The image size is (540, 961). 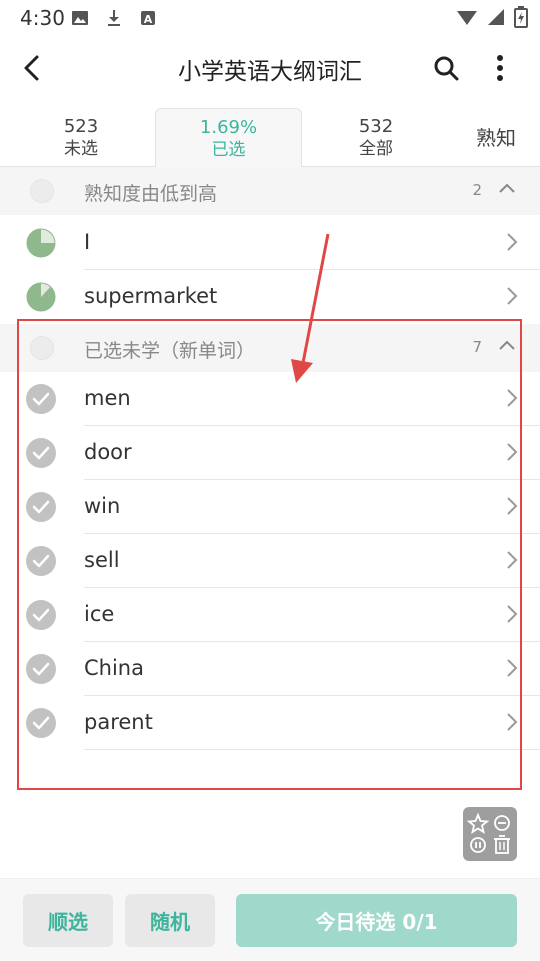 I want to click on tab-unselected: 523 未选, so click(x=81, y=137).